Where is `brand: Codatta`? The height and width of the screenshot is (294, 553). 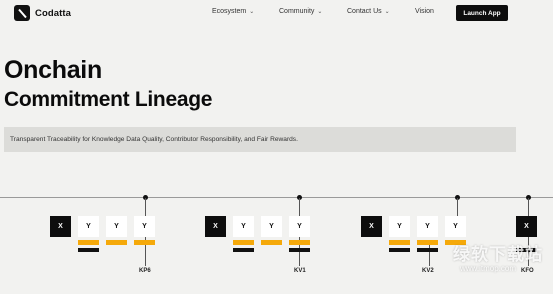
brand: Codatta is located at coordinates (42, 13).